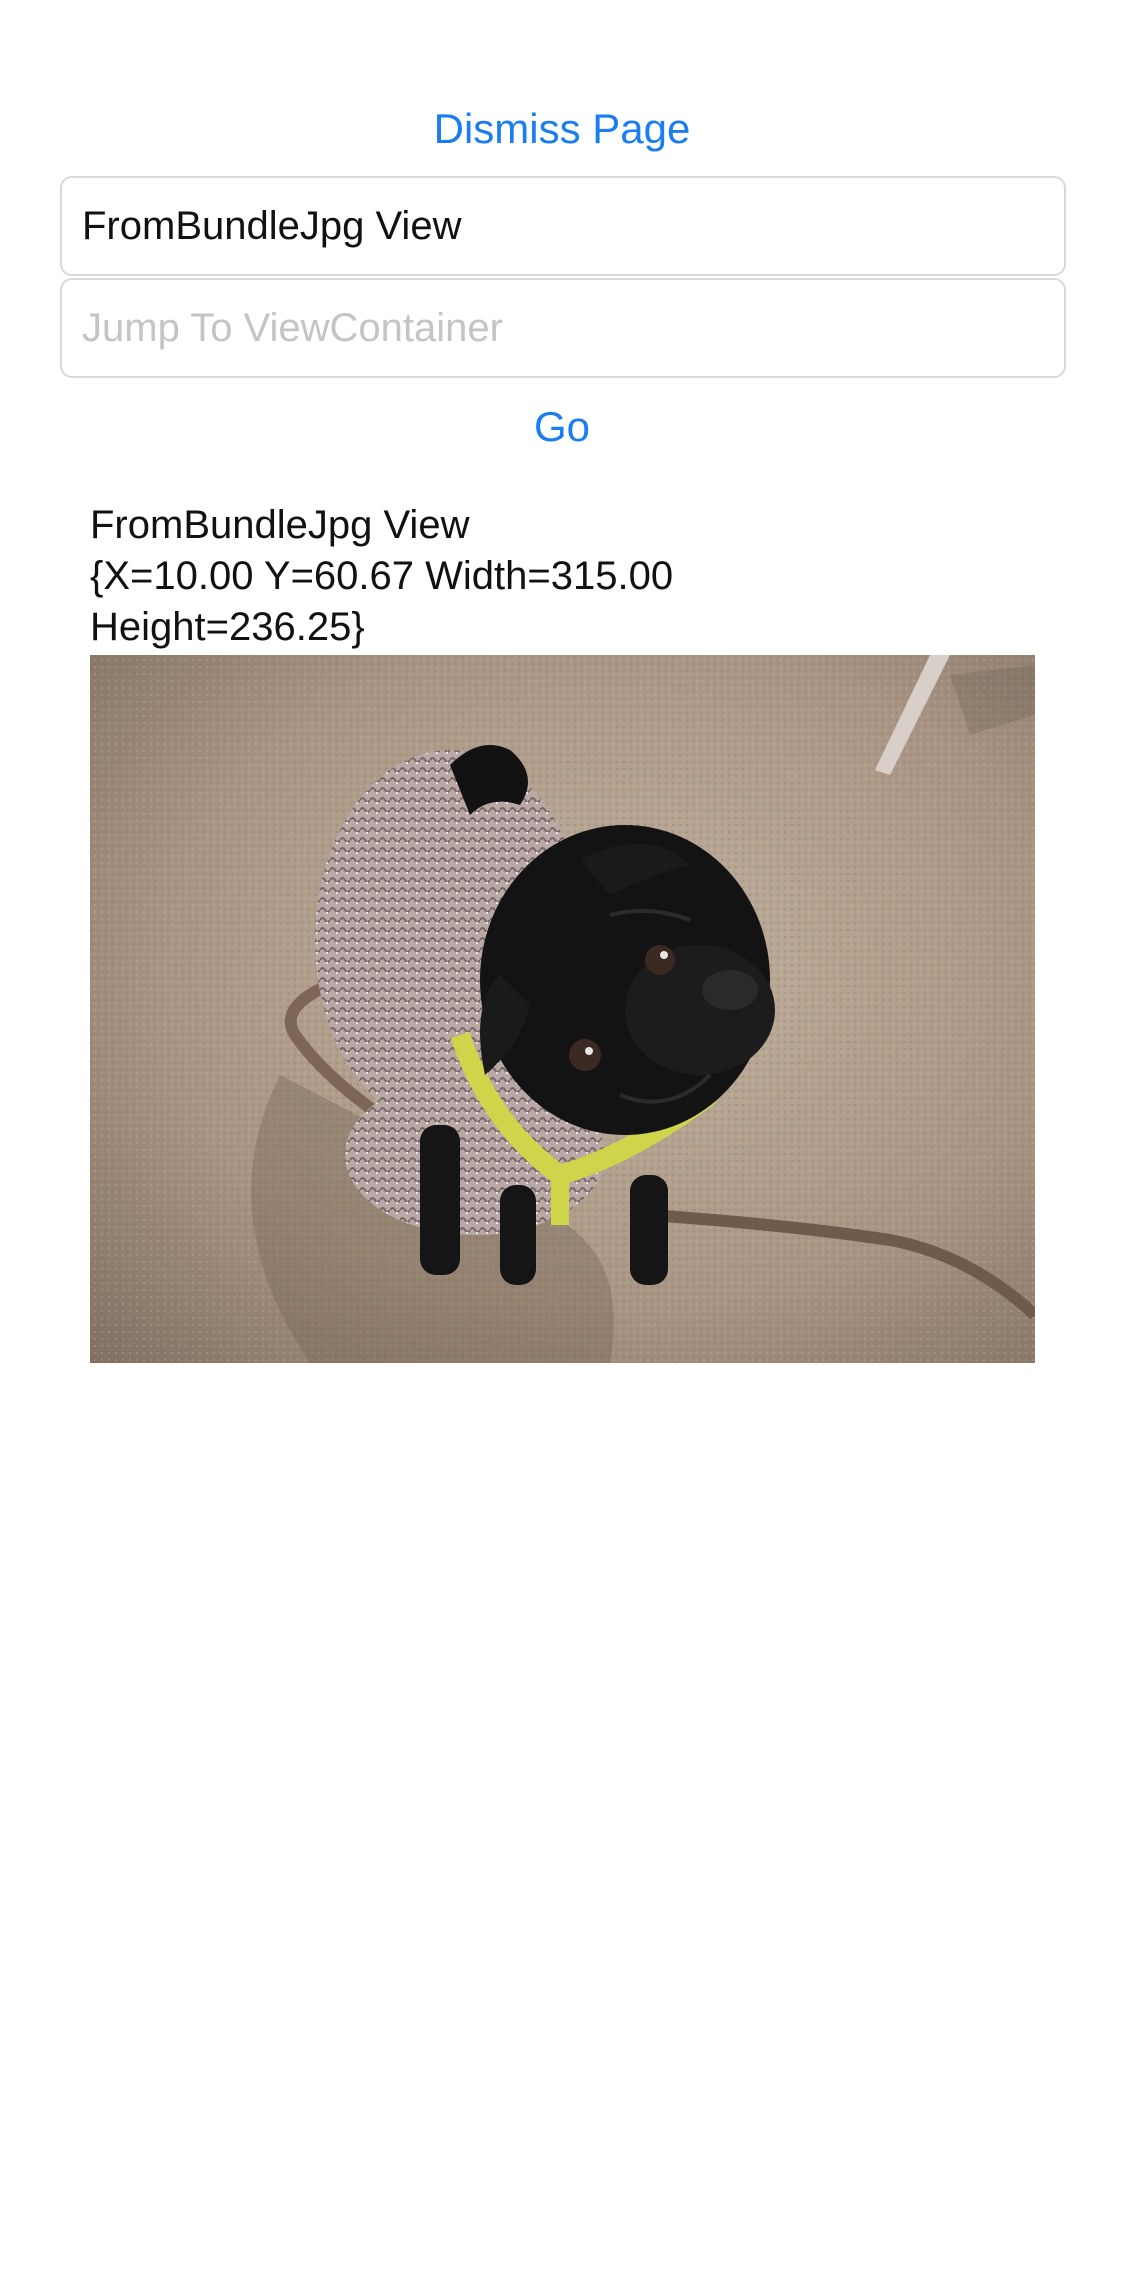  Describe the element at coordinates (280, 525) in the screenshot. I see `view-title: FromBundleJpg View` at that location.